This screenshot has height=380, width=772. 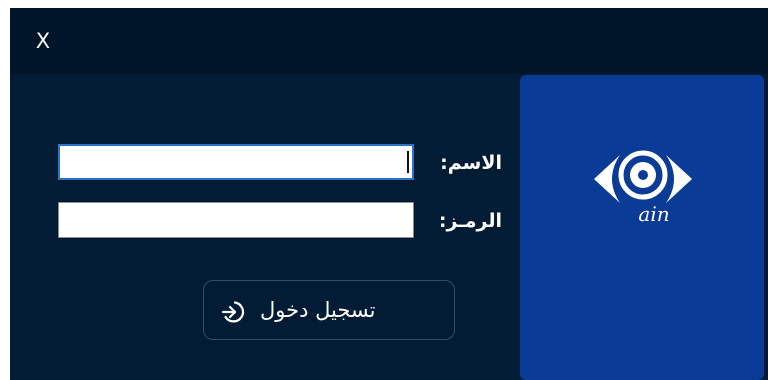 I want to click on password-label: الرمـز:, so click(x=470, y=221).